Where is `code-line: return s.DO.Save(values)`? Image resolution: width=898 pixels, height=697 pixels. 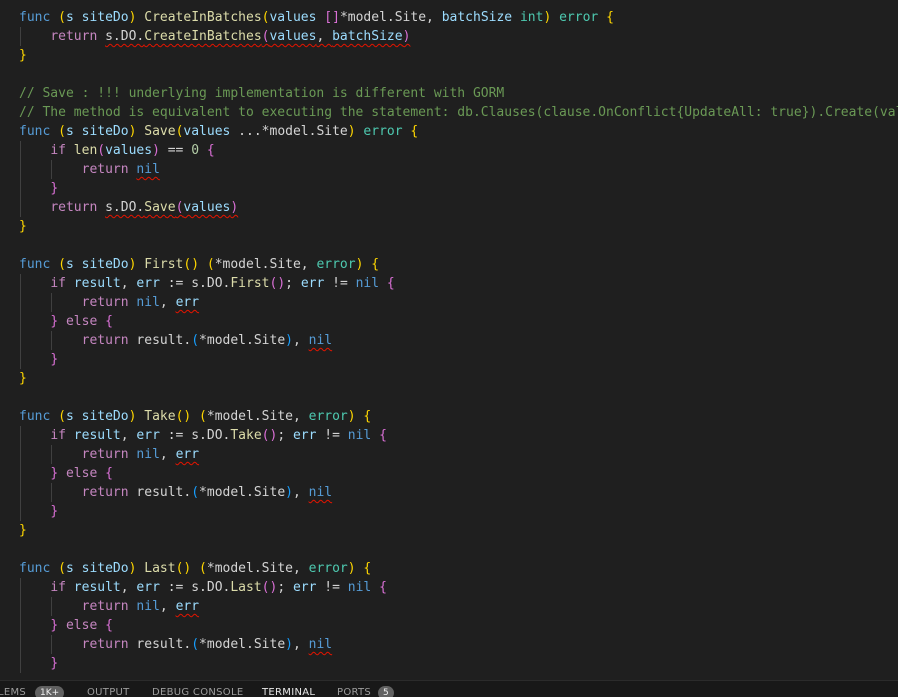
code-line: return s.DO.Save(values) is located at coordinates (449, 207).